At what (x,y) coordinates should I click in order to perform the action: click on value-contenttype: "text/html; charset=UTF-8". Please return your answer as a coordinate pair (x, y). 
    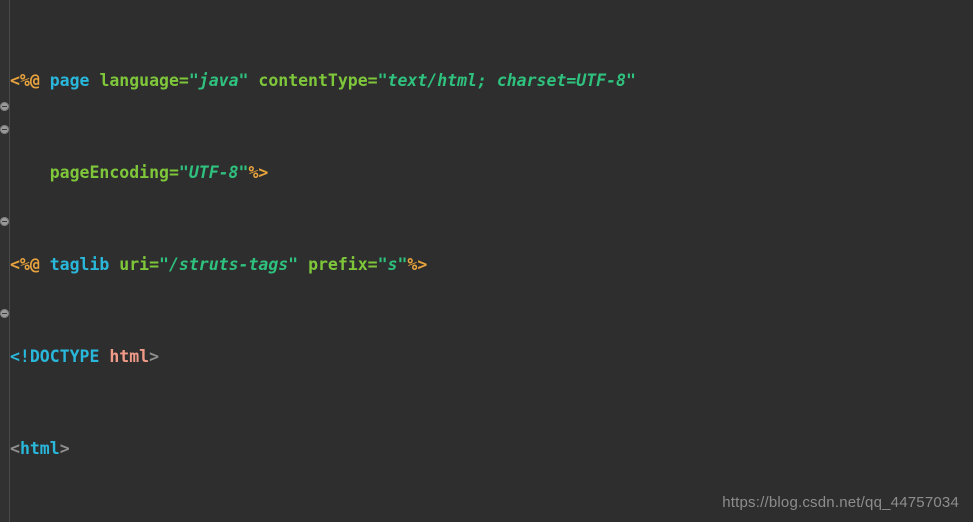
    Looking at the image, I should click on (506, 80).